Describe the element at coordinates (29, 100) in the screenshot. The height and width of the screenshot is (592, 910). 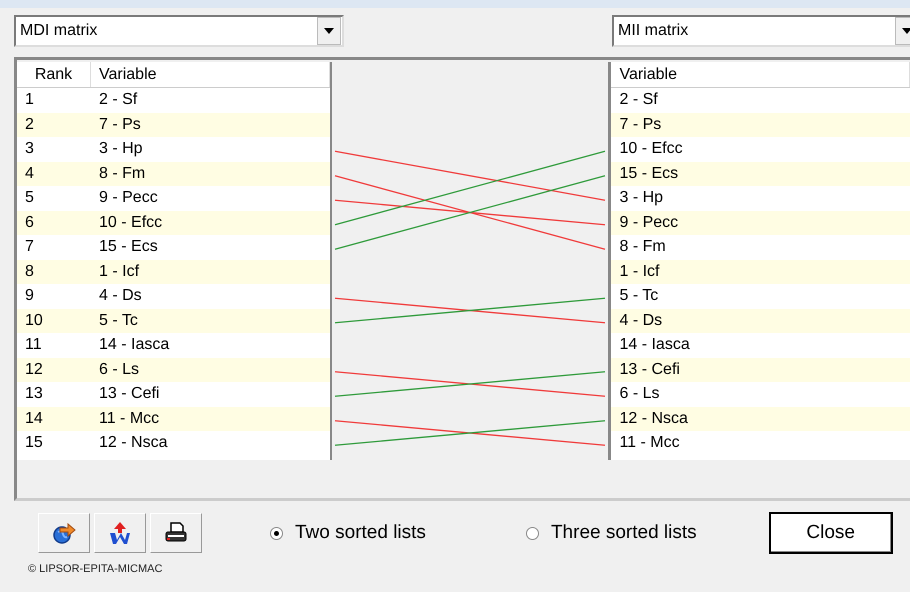
I see `table-cell-text: 1` at that location.